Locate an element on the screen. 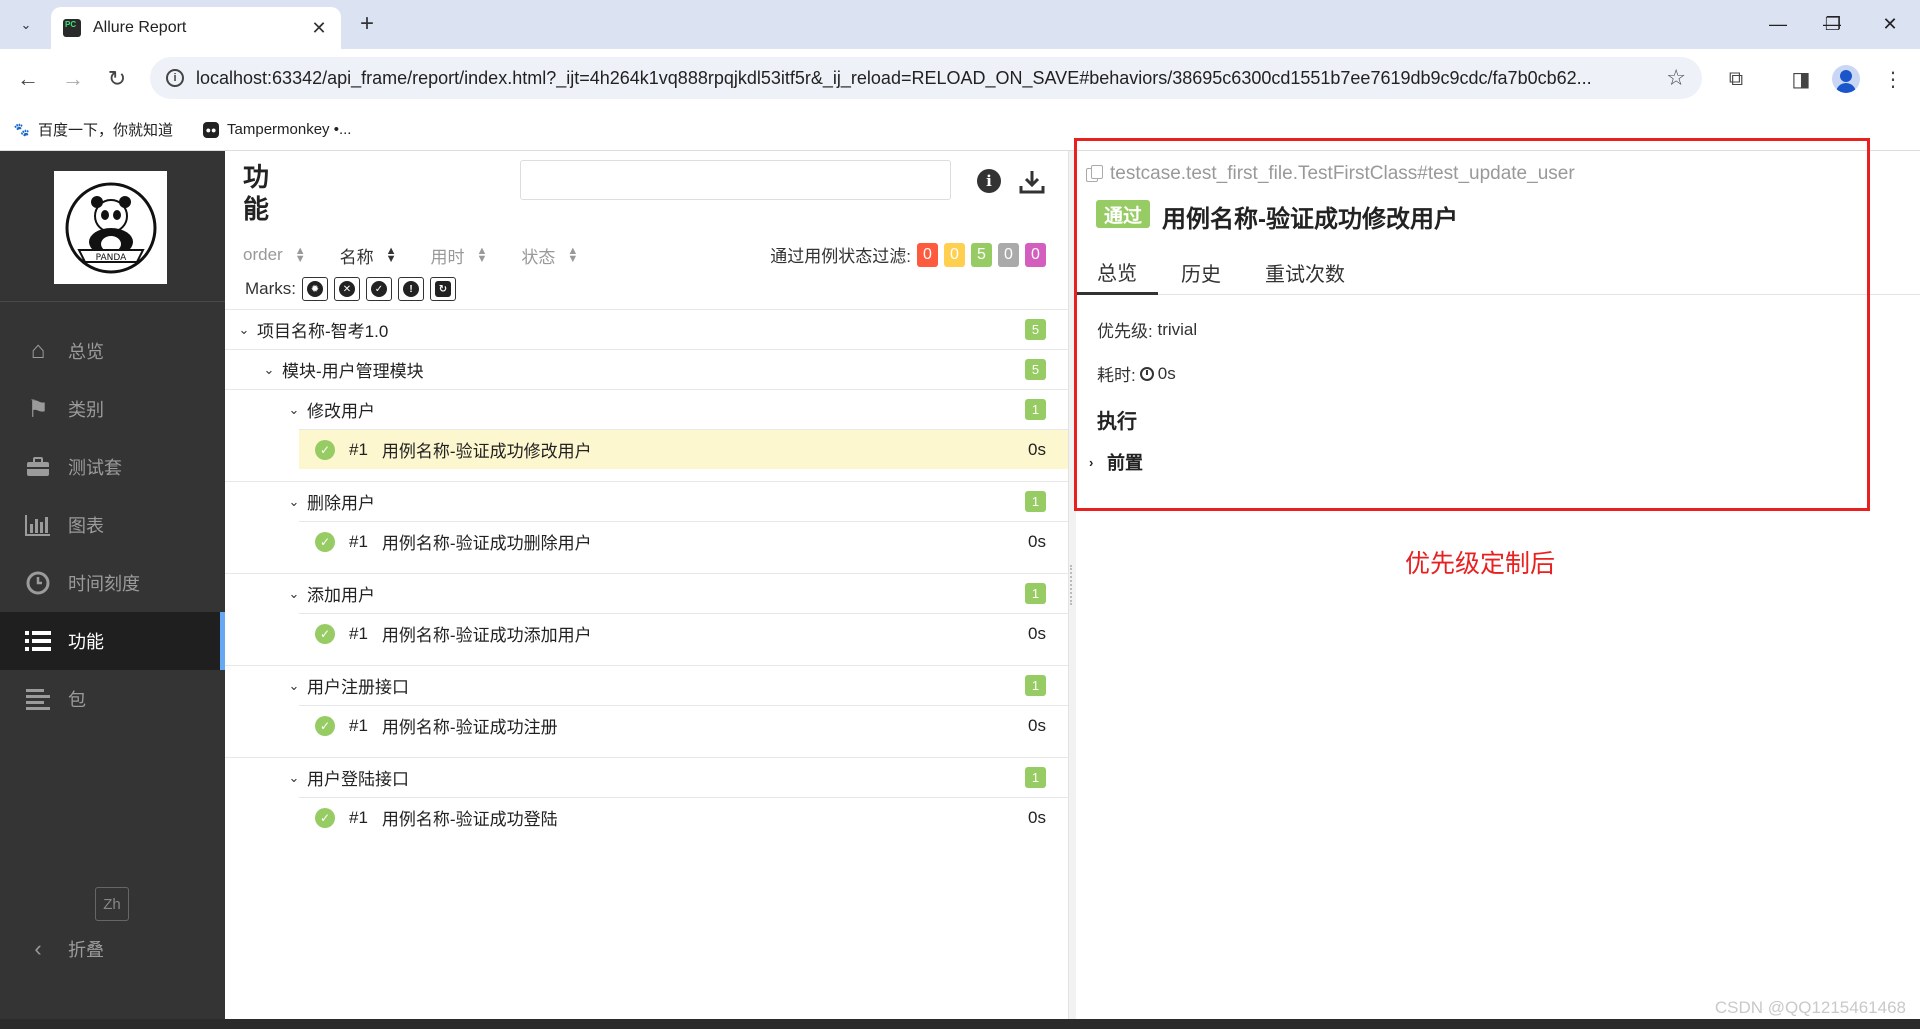  info-icon: i is located at coordinates (989, 181).